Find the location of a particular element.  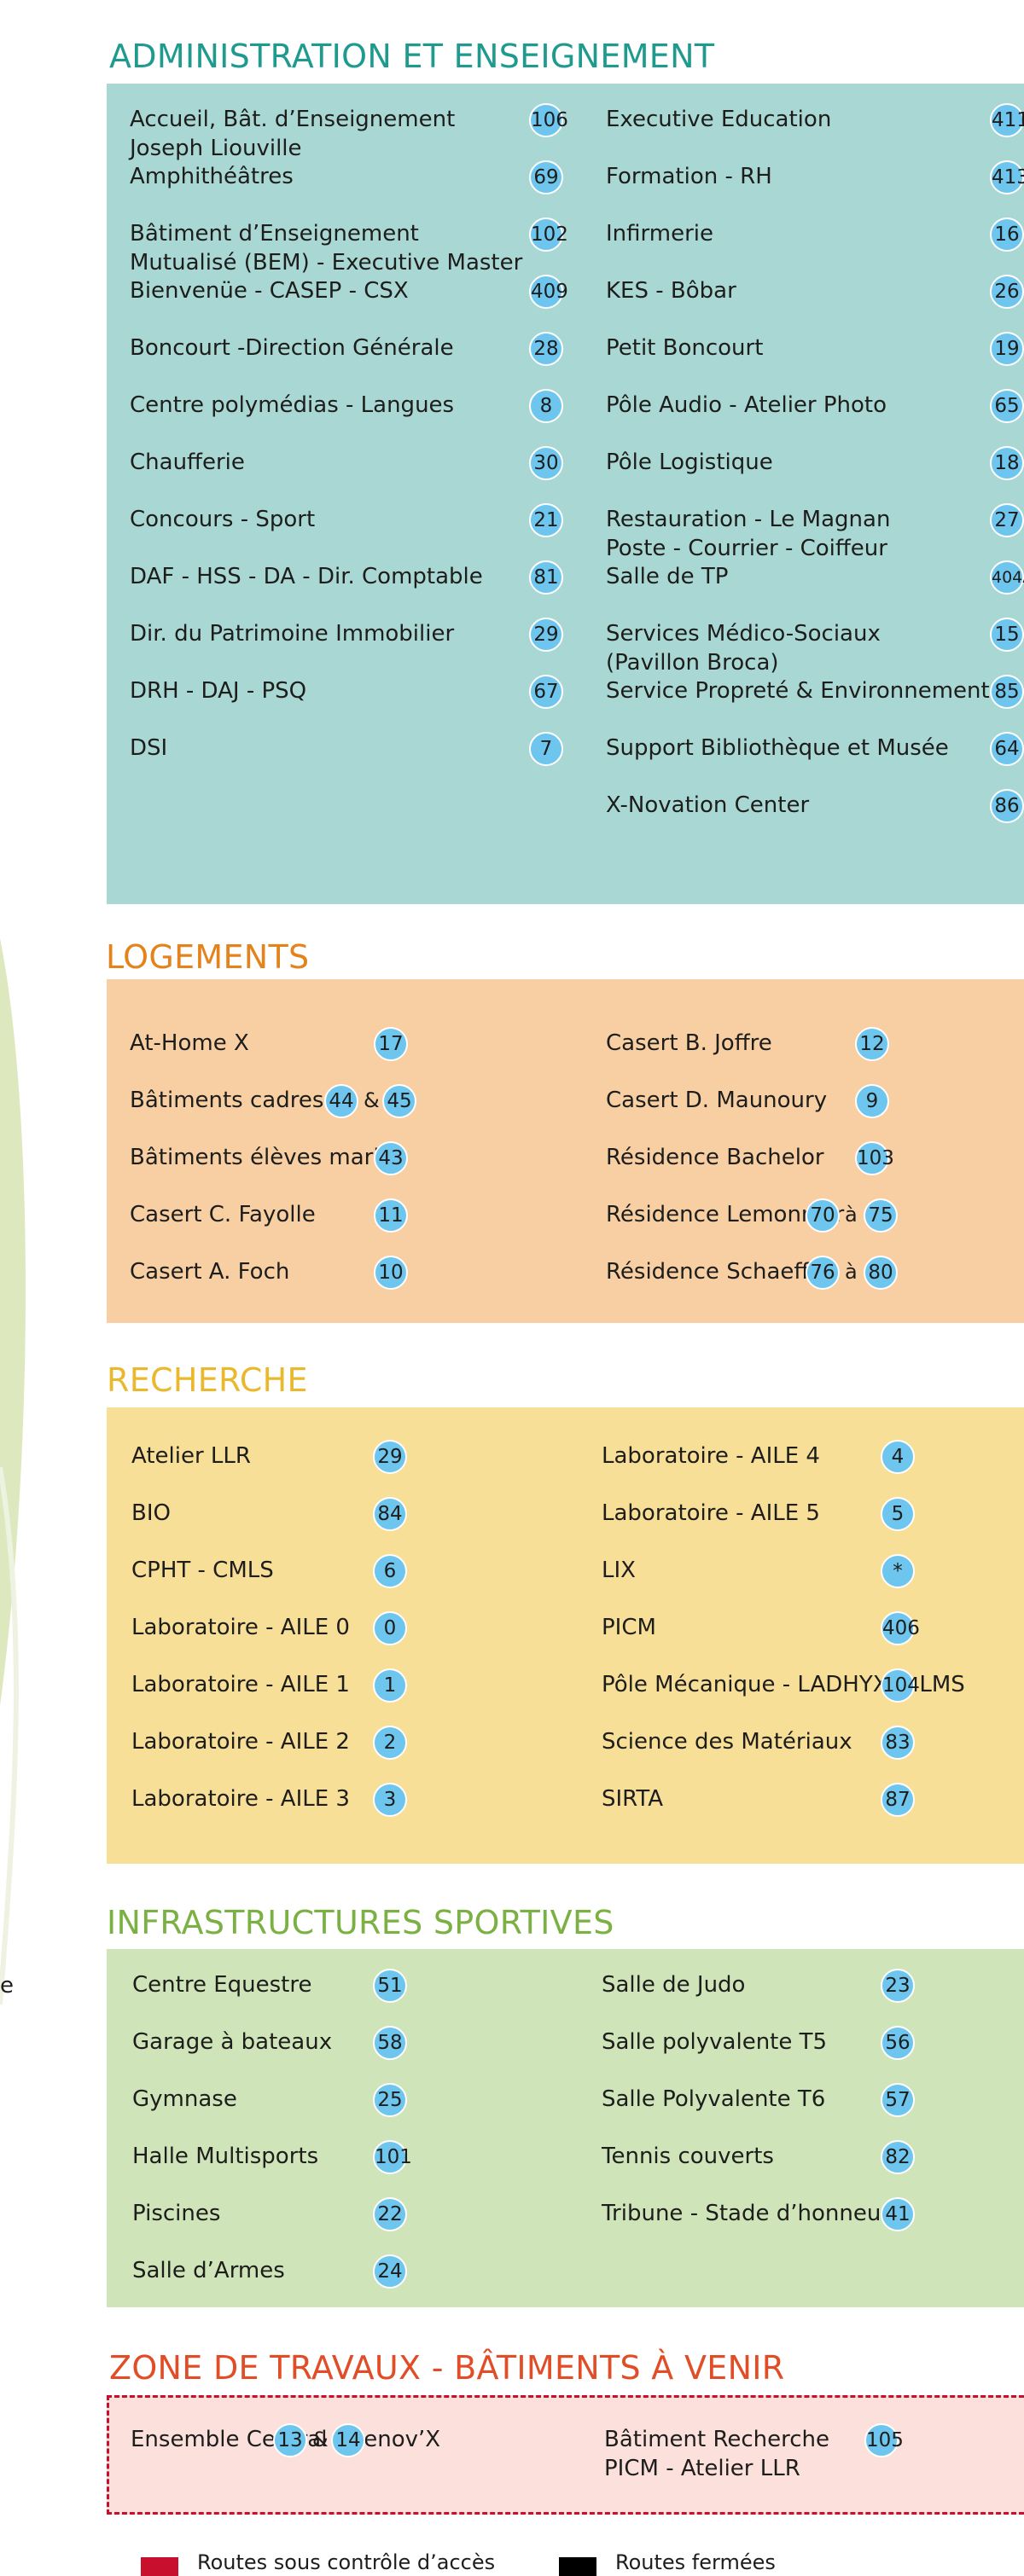

entry-label: Centre polymédias - Langues is located at coordinates (292, 405).